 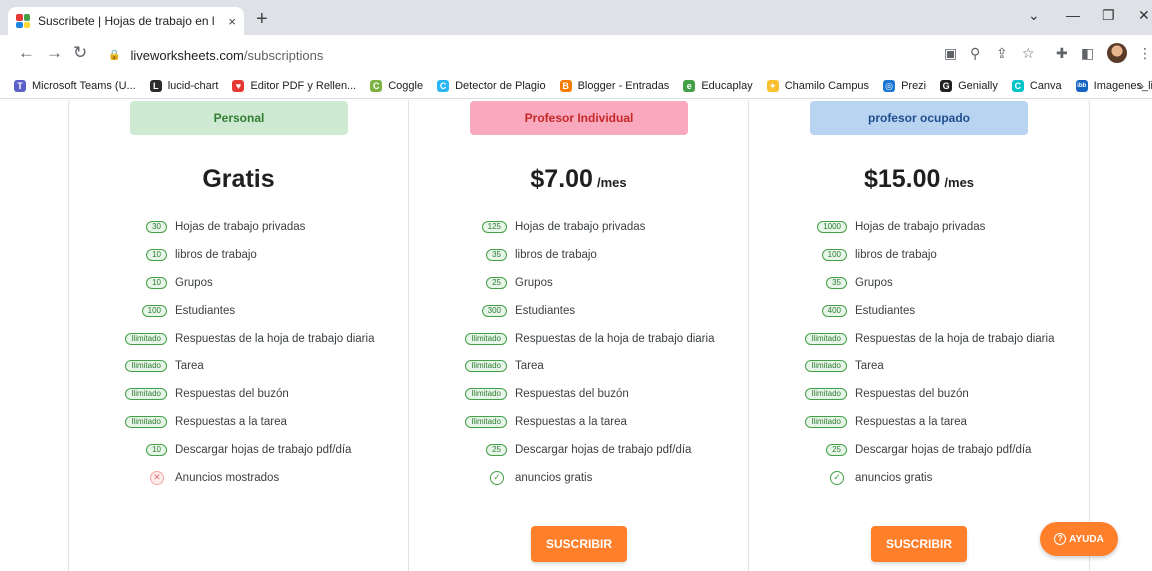 What do you see at coordinates (262, 19) in the screenshot?
I see `new-tab-button: +` at bounding box center [262, 19].